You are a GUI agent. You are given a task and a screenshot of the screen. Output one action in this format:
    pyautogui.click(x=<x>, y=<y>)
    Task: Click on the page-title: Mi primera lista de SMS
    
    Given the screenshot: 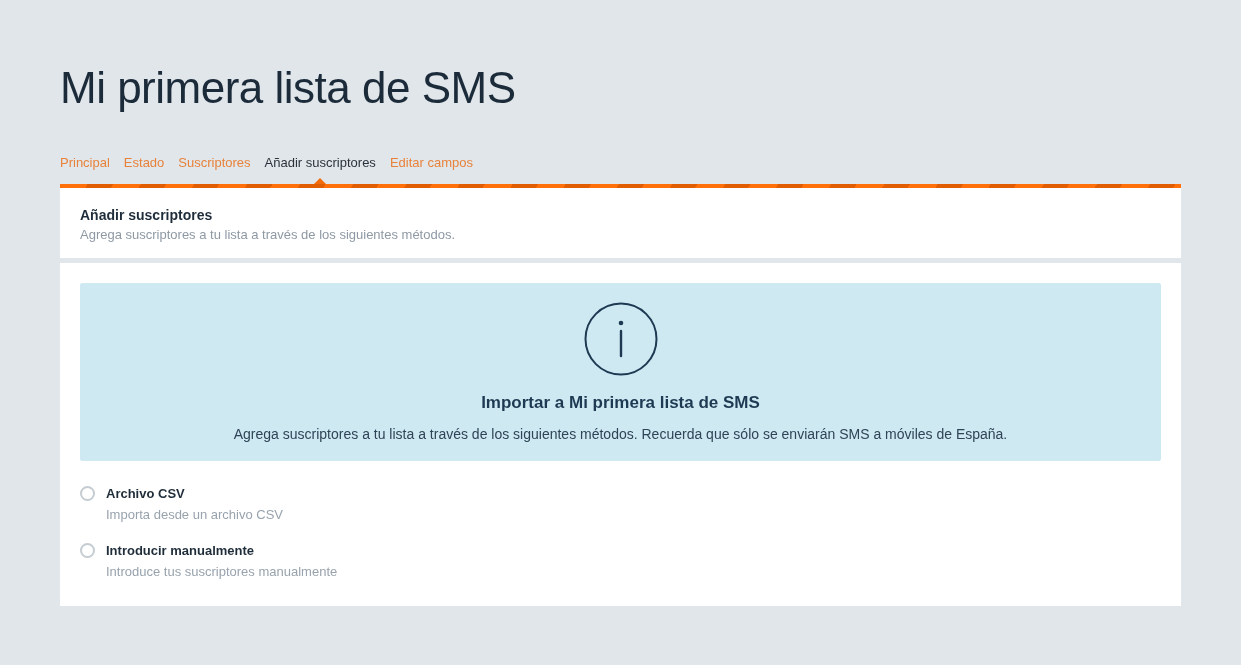 What is the action you would take?
    pyautogui.click(x=288, y=88)
    